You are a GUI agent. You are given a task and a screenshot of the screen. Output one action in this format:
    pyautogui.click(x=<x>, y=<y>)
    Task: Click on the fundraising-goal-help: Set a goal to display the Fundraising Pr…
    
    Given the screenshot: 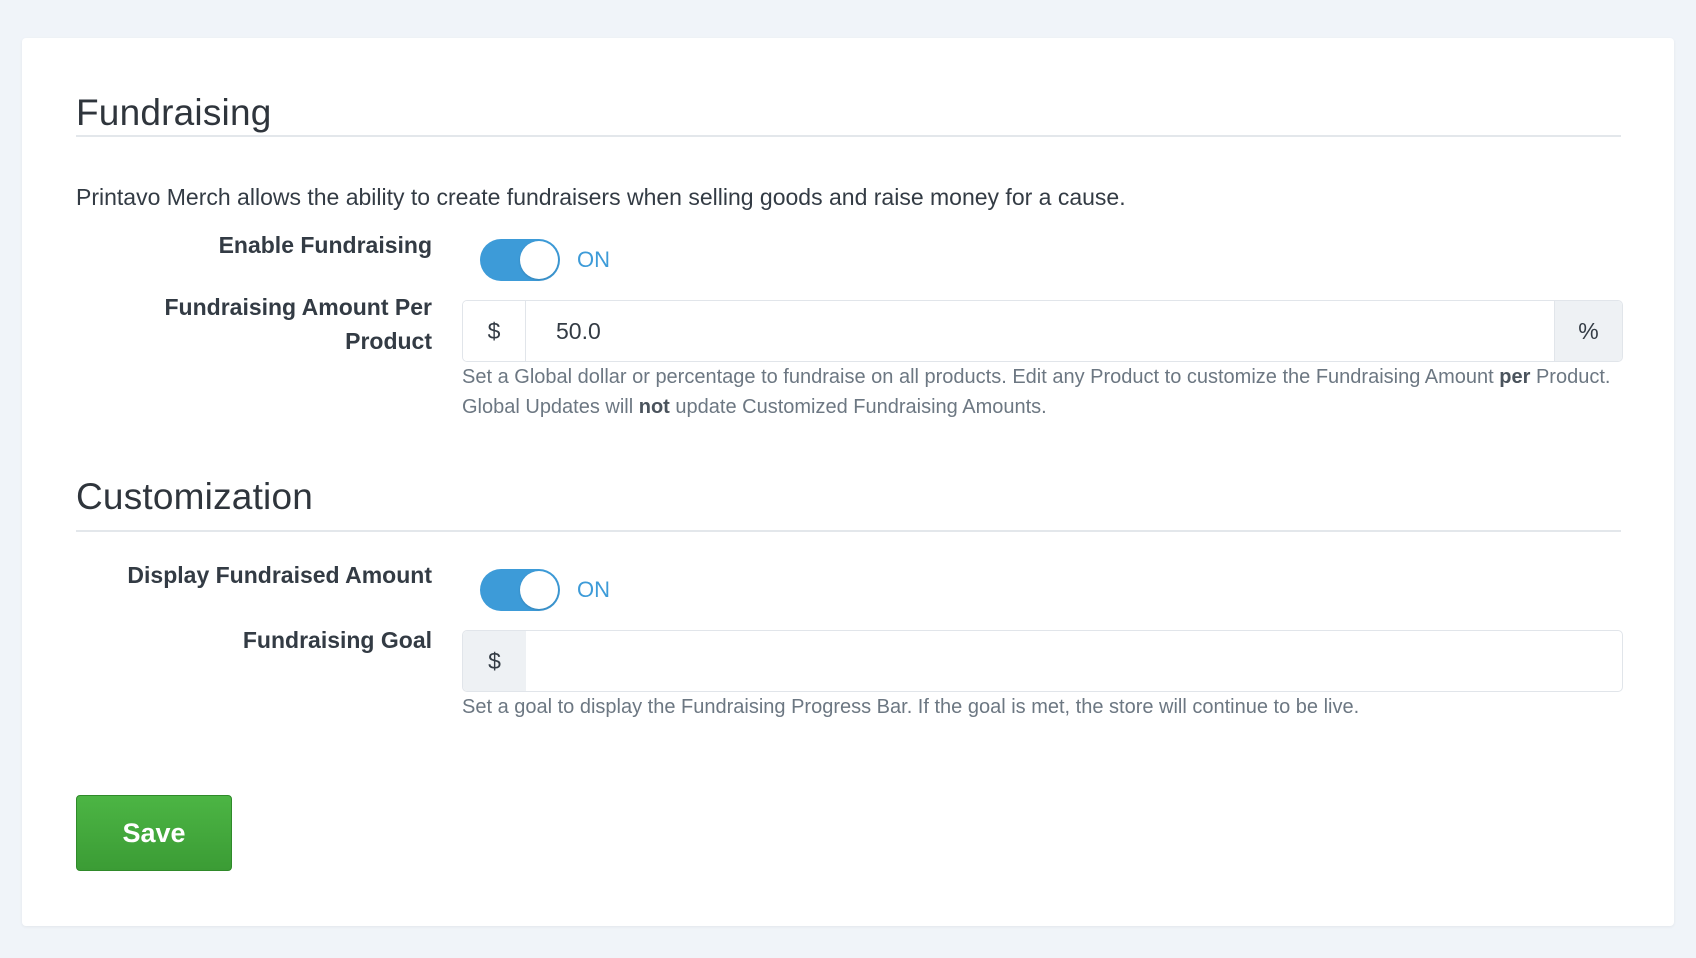 What is the action you would take?
    pyautogui.click(x=911, y=707)
    